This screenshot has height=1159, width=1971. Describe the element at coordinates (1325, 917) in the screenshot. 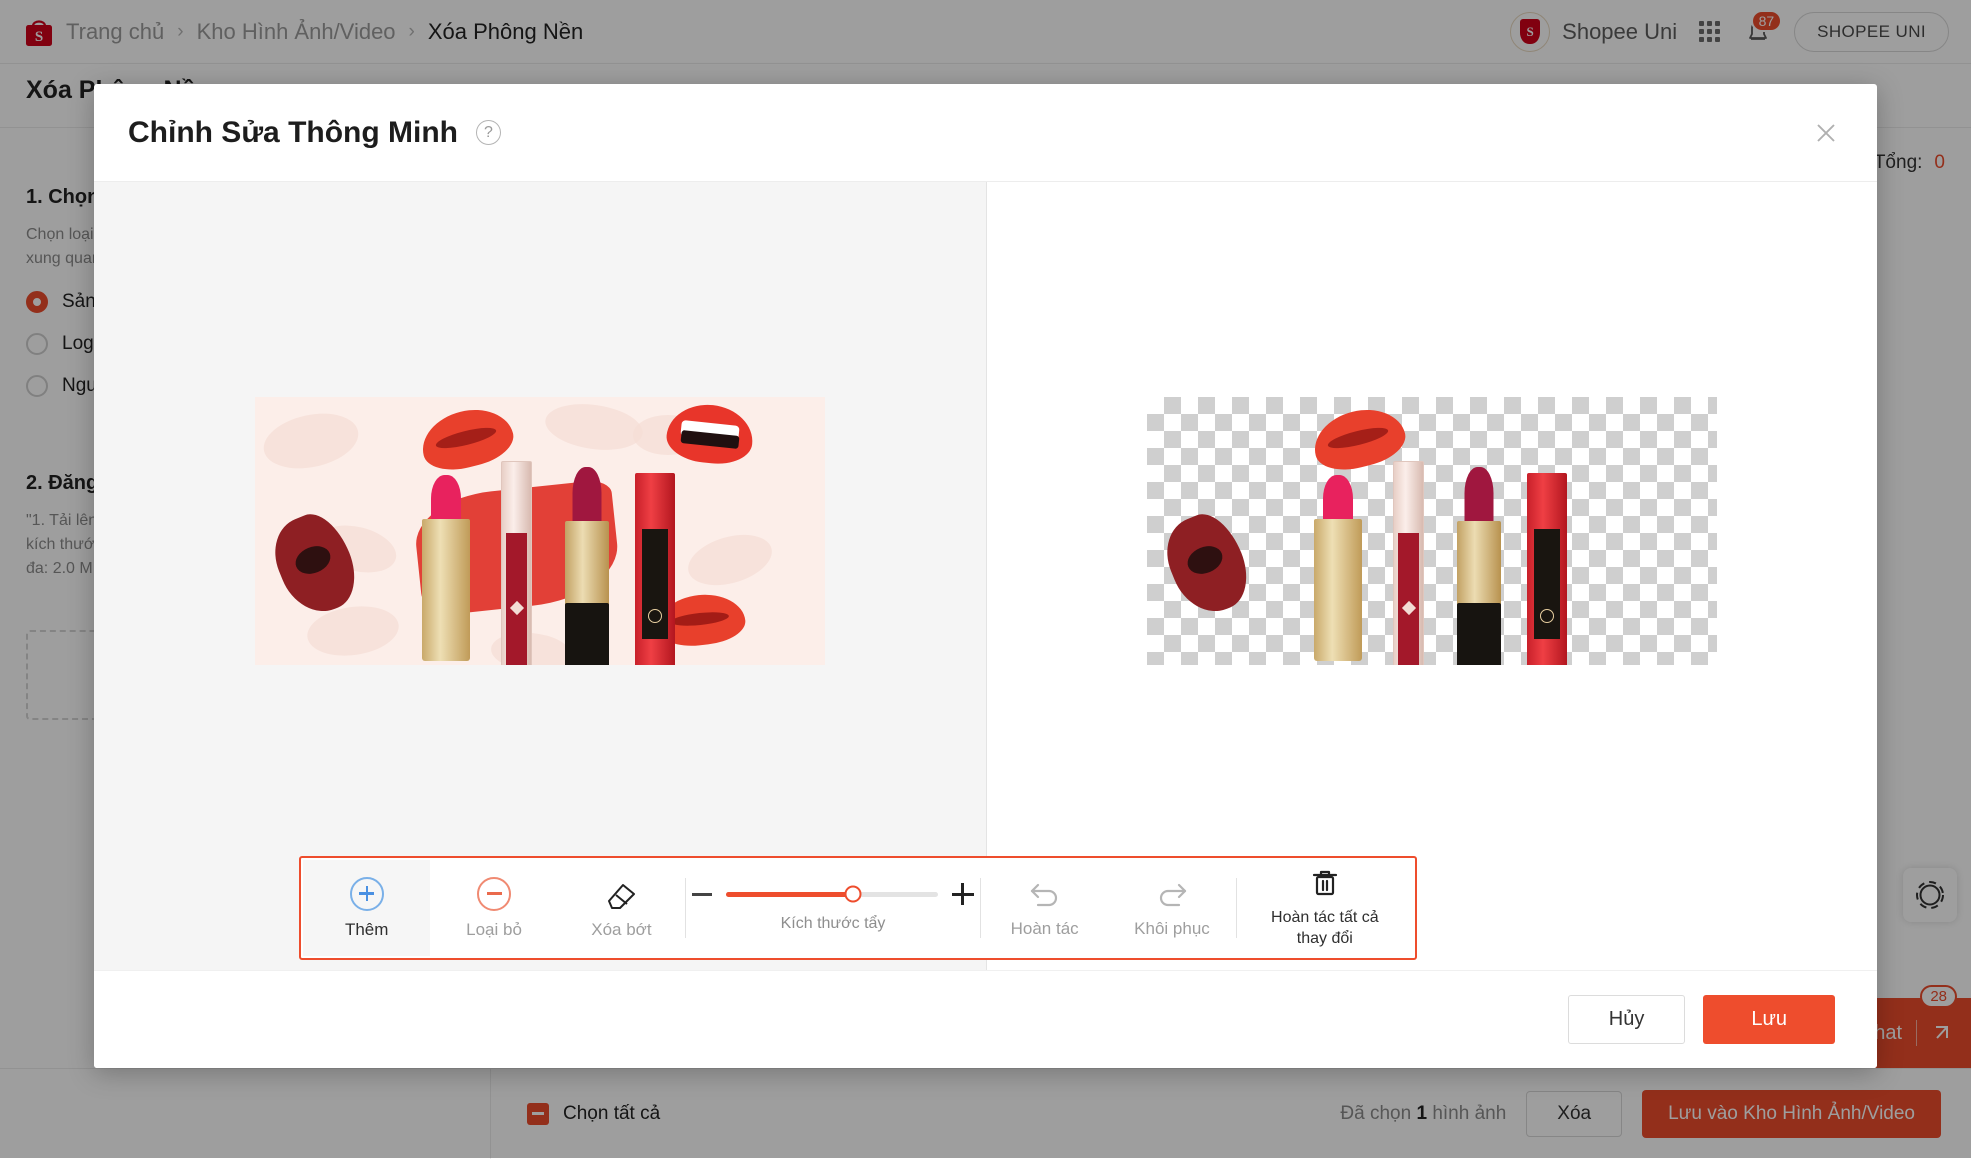

I see `reset-label-line-1: Hoàn tác tất cả` at that location.